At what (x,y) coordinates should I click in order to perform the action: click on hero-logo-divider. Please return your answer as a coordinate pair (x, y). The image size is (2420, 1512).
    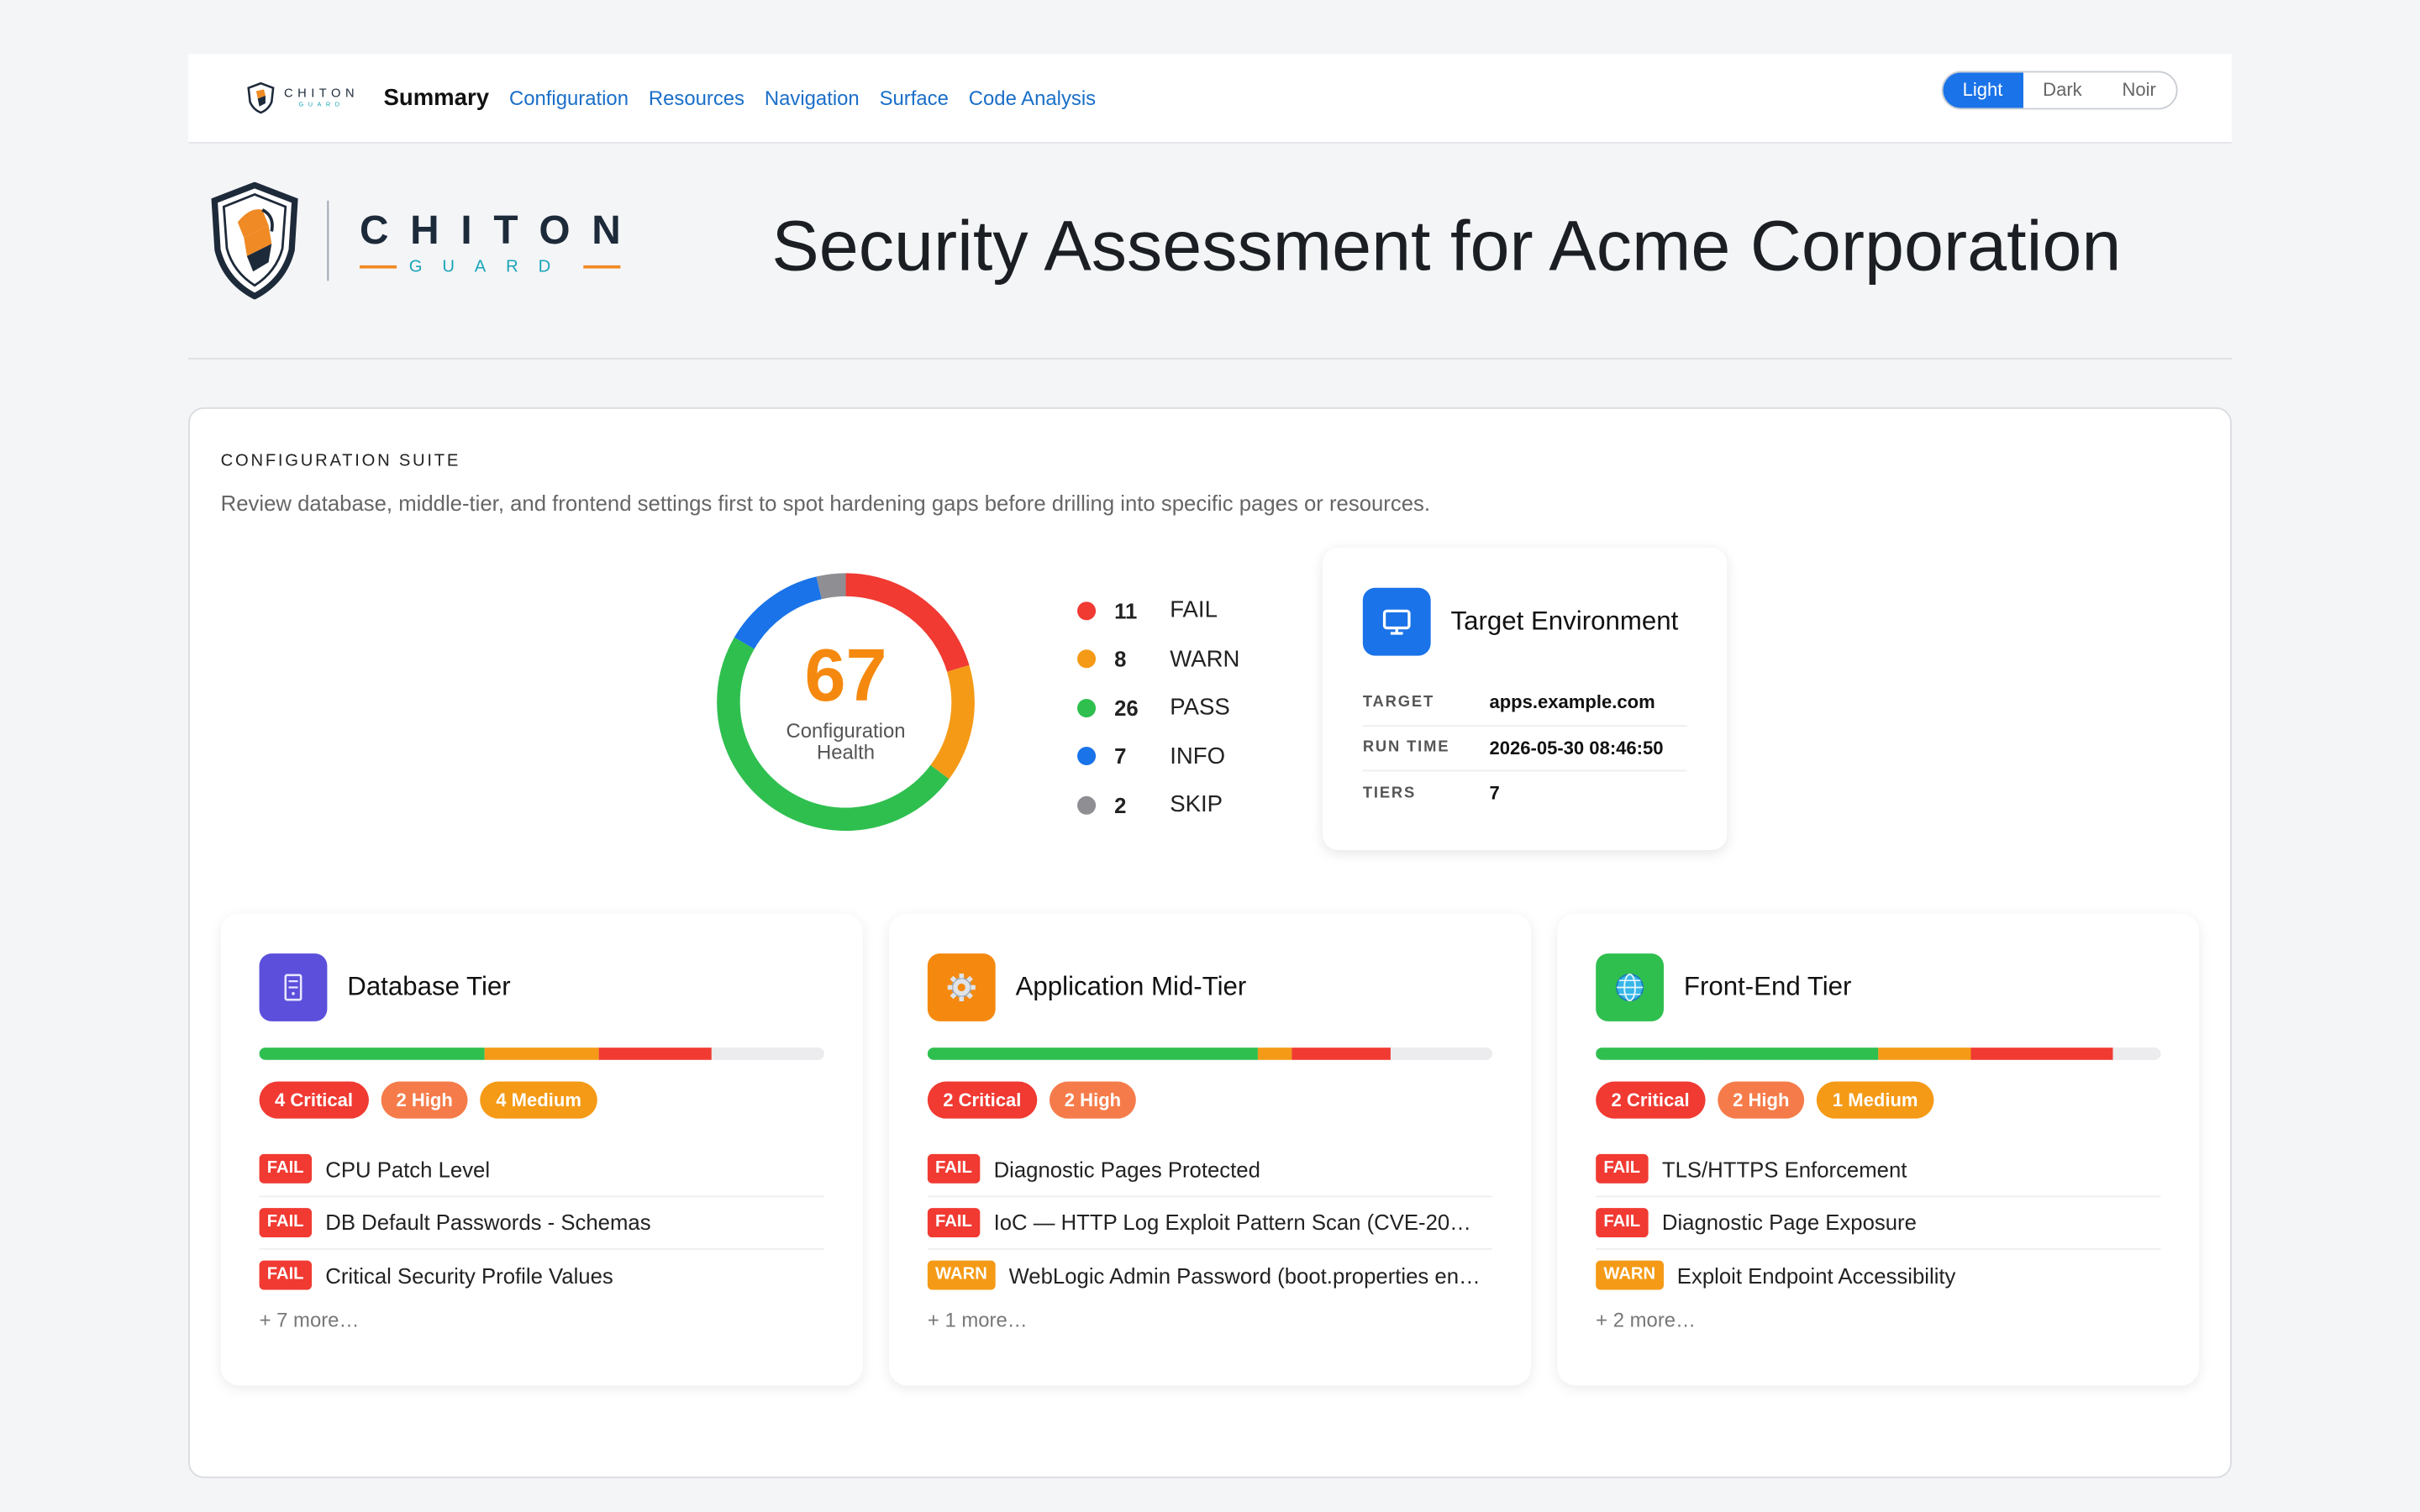
    Looking at the image, I should click on (328, 240).